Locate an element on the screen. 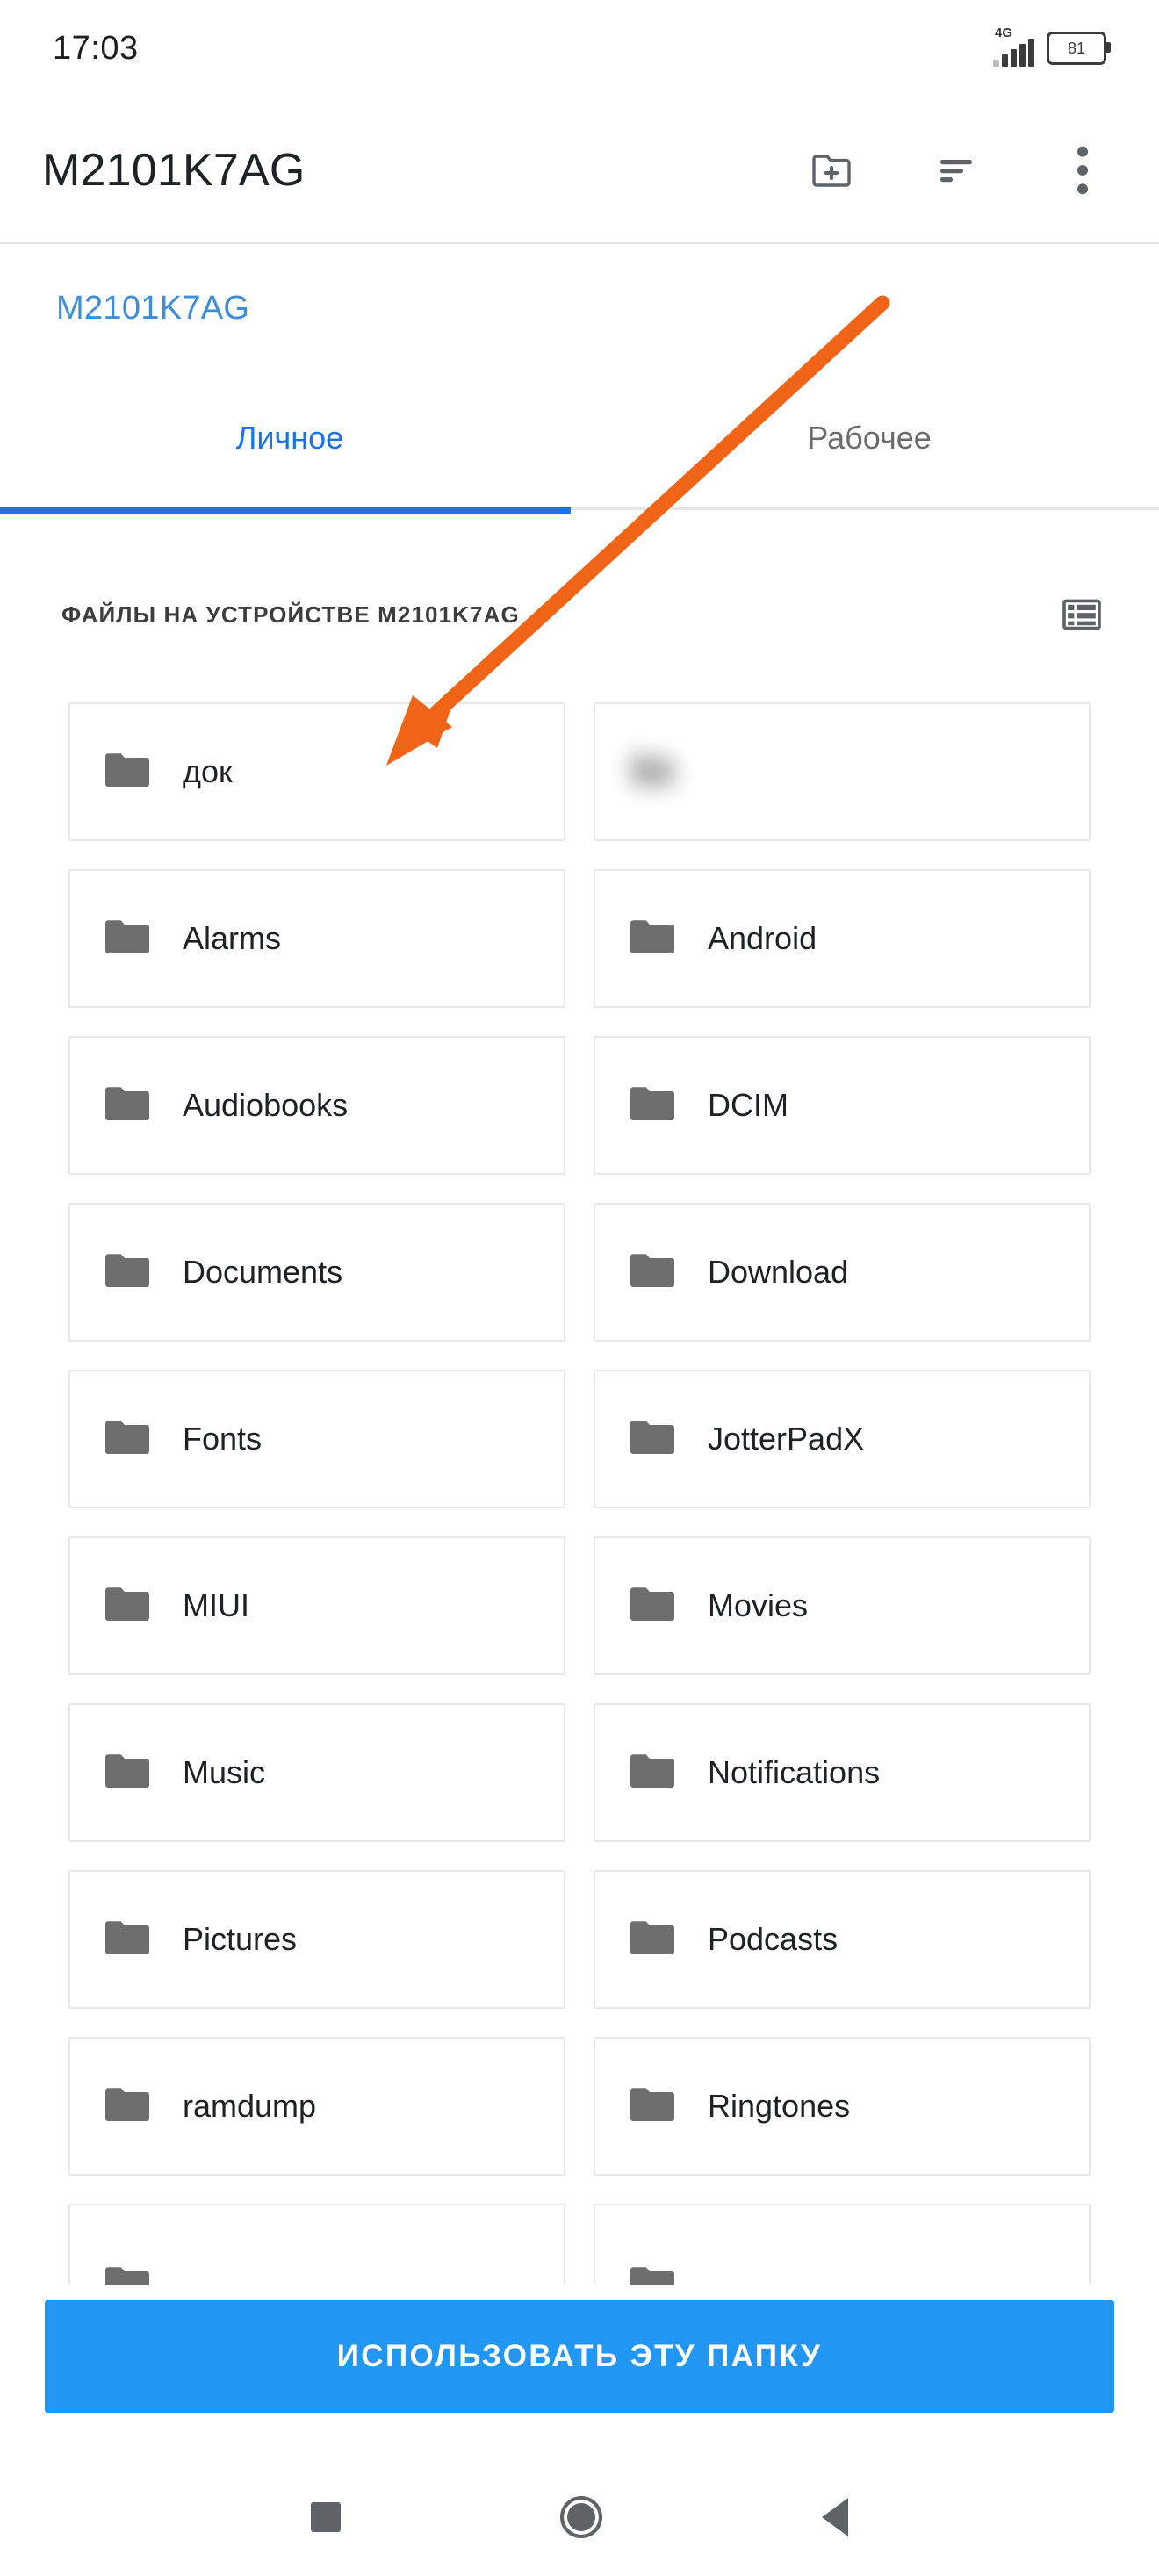  tab-work: Рабочее is located at coordinates (869, 461).